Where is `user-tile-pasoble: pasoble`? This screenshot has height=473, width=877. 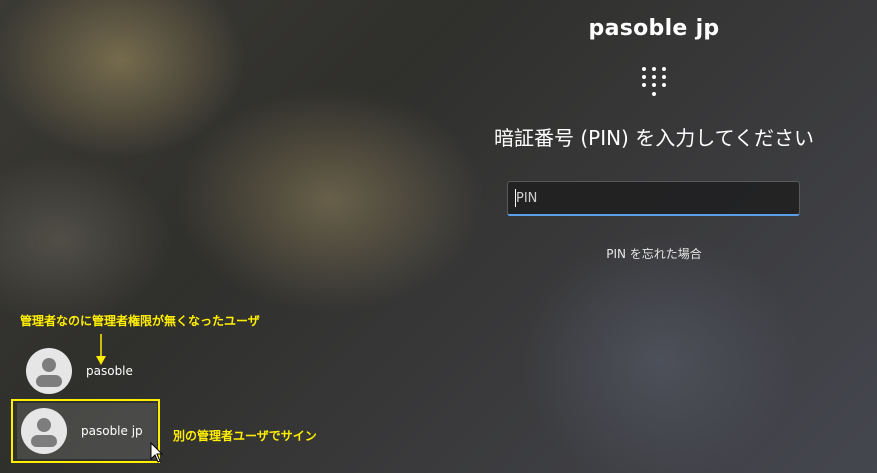 user-tile-pasoble: pasoble is located at coordinates (97, 371).